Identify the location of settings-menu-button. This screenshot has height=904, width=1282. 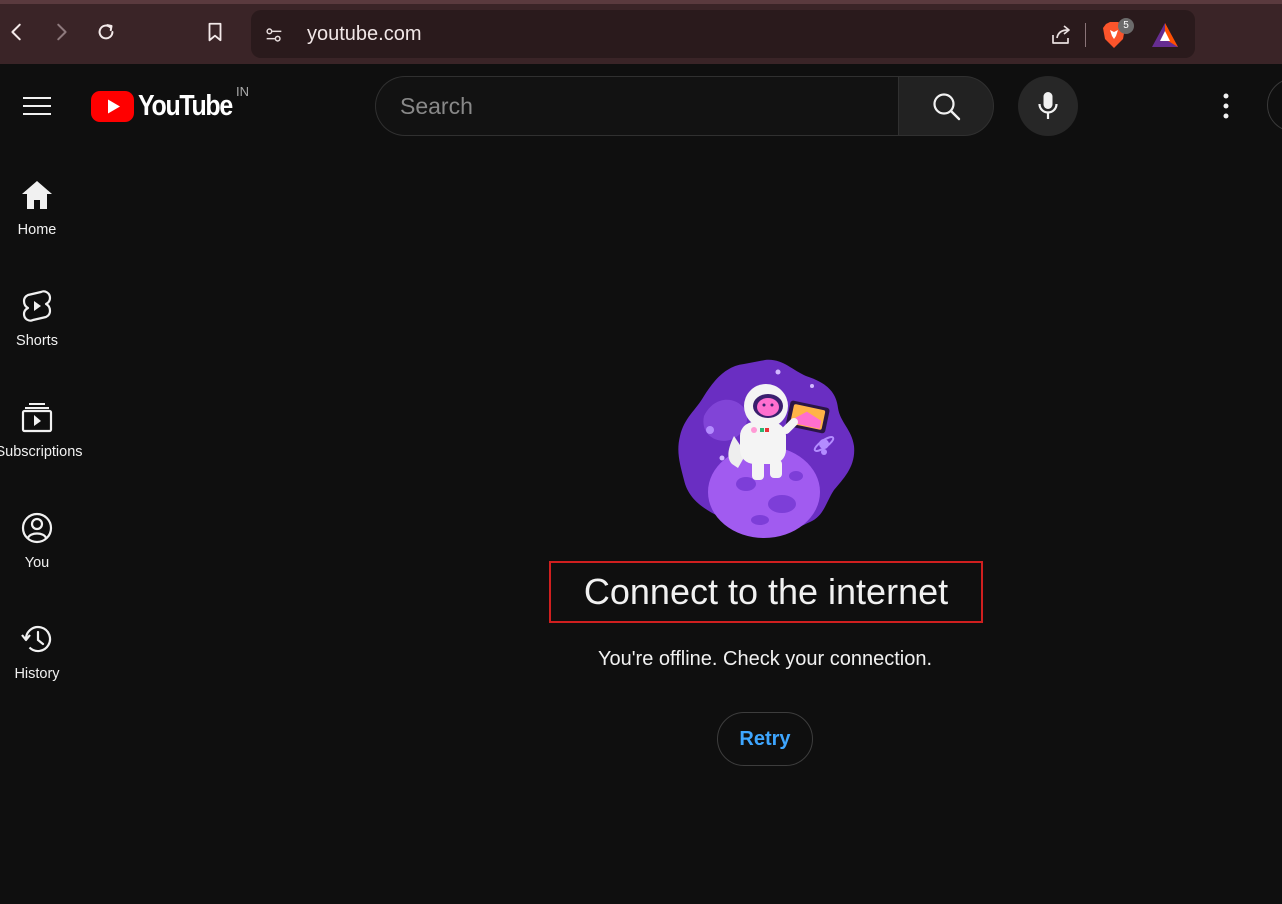
(1226, 106).